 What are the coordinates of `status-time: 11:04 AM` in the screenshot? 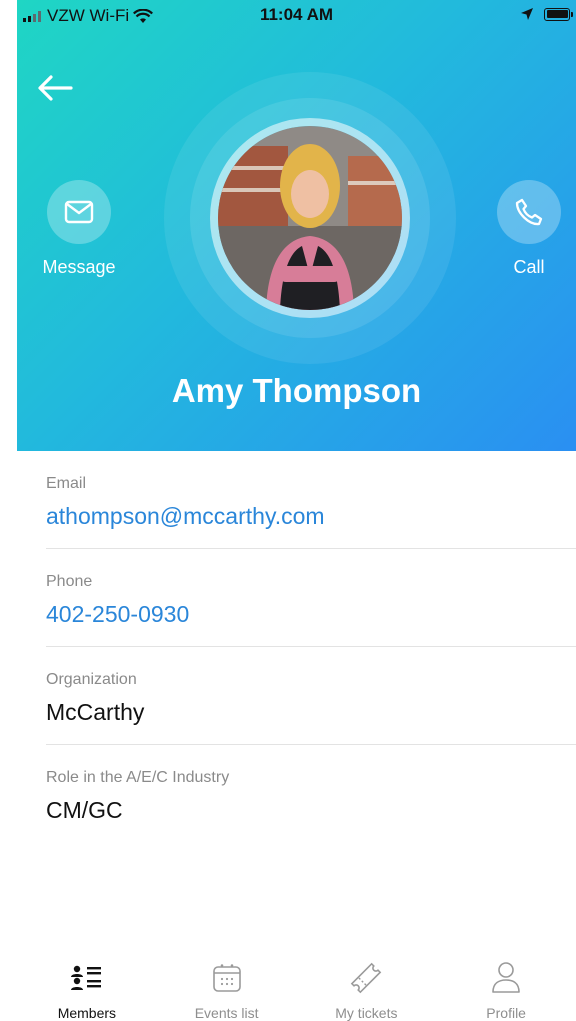 It's located at (296, 14).